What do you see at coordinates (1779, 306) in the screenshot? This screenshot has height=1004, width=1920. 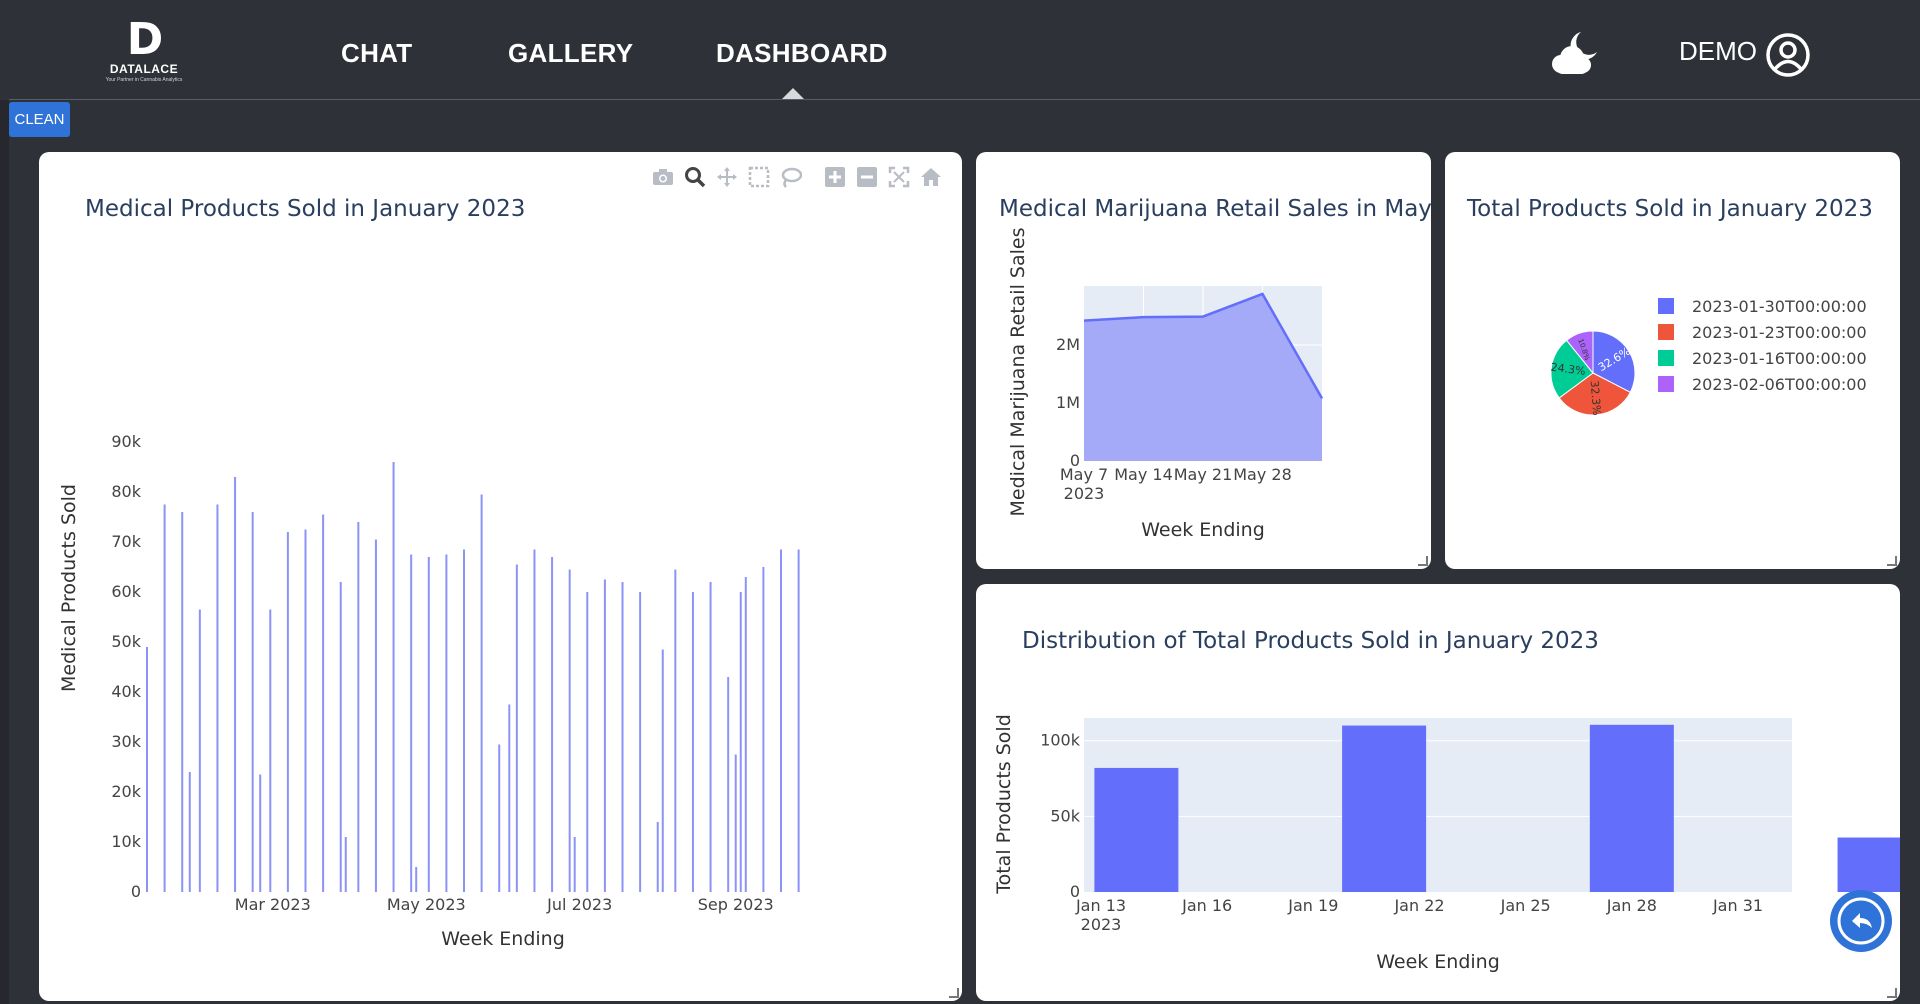 I see `legend-label: 2023-01-30T00:00:00` at bounding box center [1779, 306].